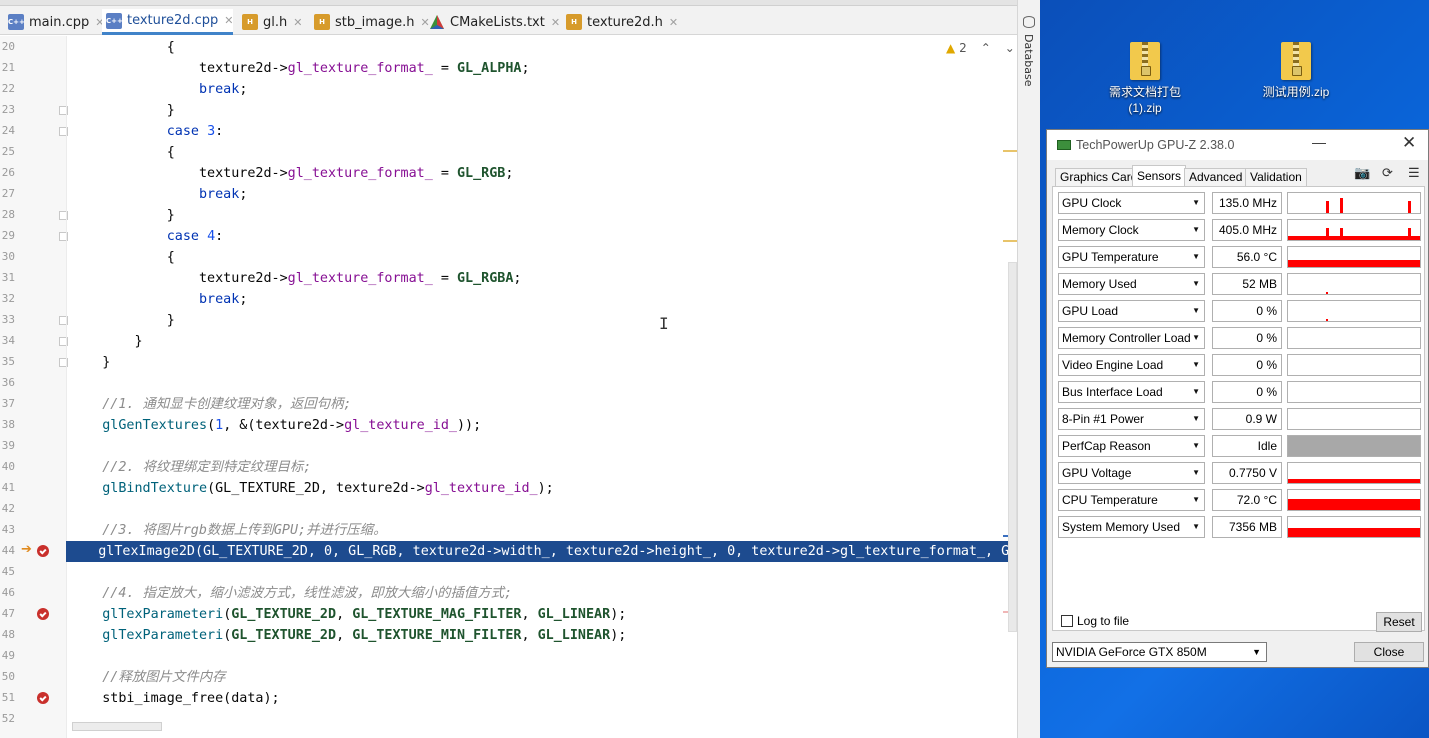 This screenshot has width=1429, height=738. Describe the element at coordinates (492, 22) in the screenshot. I see `editor-tab: CMakeLists.txt ✕` at that location.